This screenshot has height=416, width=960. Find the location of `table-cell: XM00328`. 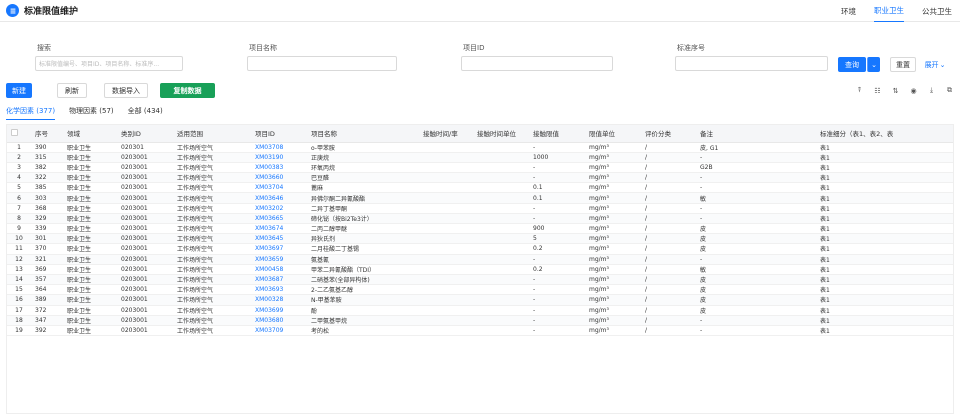

table-cell: XM00328 is located at coordinates (279, 300).